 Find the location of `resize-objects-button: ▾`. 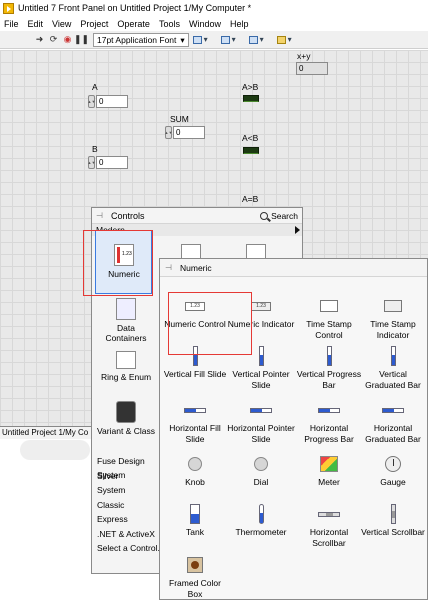

resize-objects-button: ▾ is located at coordinates (260, 40).